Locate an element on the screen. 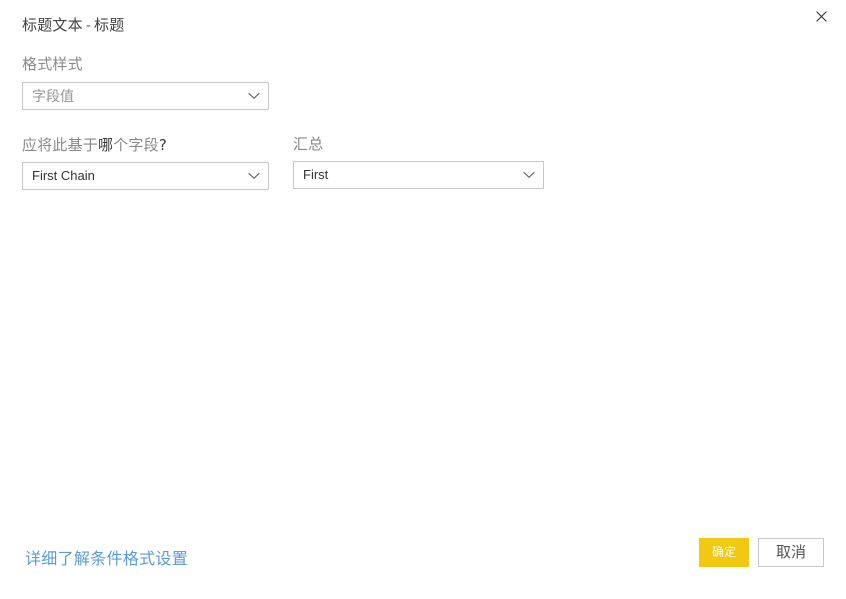 Image resolution: width=846 pixels, height=599 pixels. base-field-label-part2: 个字段 is located at coordinates (136, 145).